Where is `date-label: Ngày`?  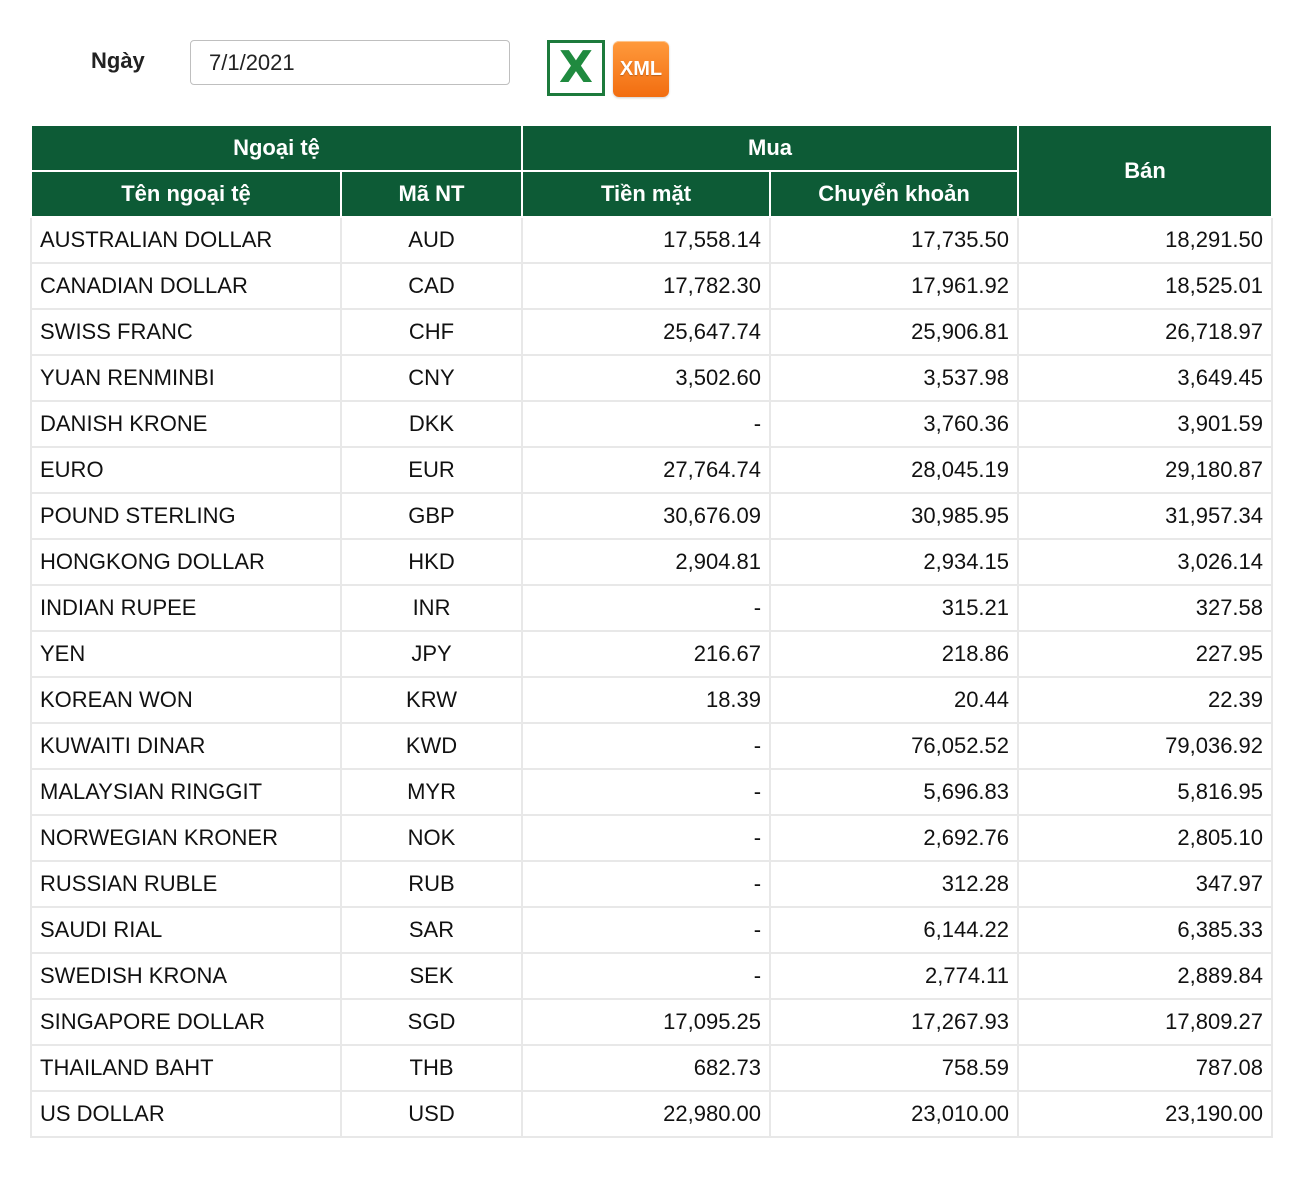
date-label: Ngày is located at coordinates (118, 60).